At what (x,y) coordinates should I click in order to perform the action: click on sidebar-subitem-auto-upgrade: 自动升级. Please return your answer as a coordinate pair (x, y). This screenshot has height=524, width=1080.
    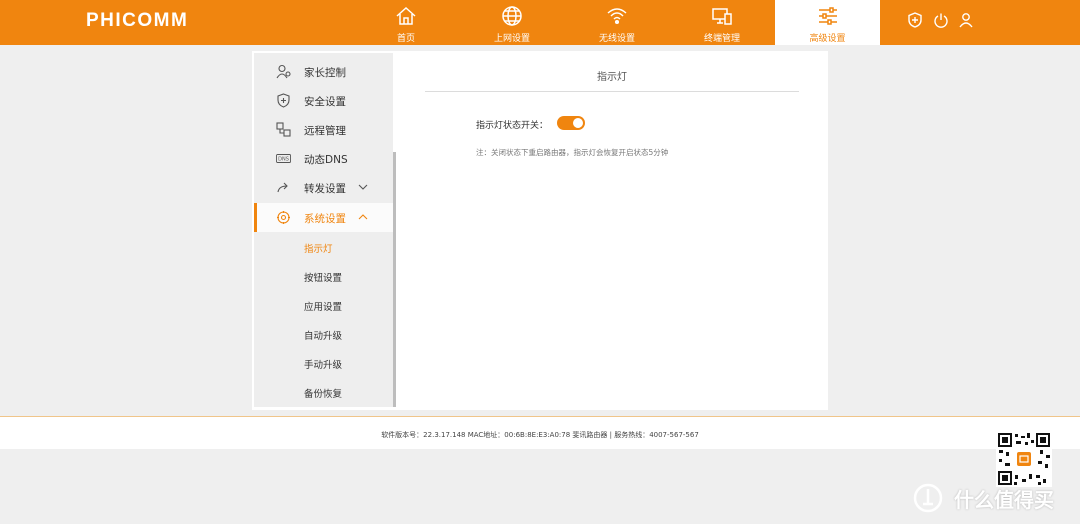
    Looking at the image, I should click on (323, 333).